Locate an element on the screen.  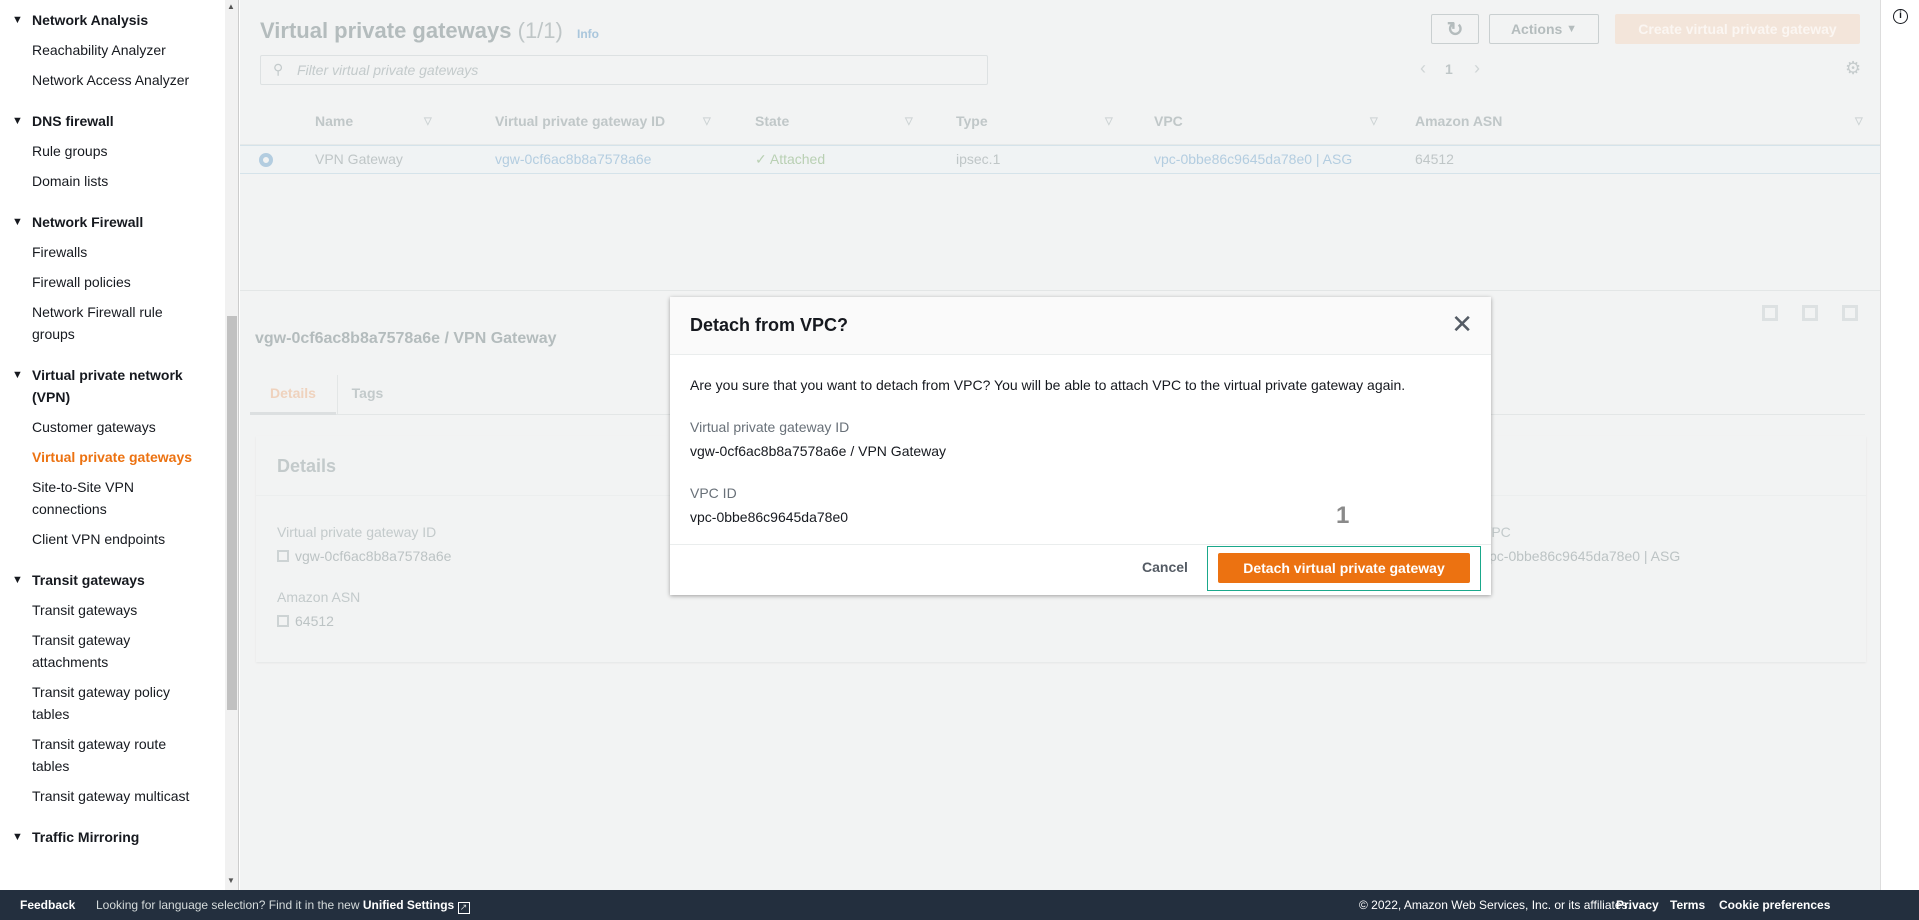
group-title: Traffic Mirroring is located at coordinates (86, 837).